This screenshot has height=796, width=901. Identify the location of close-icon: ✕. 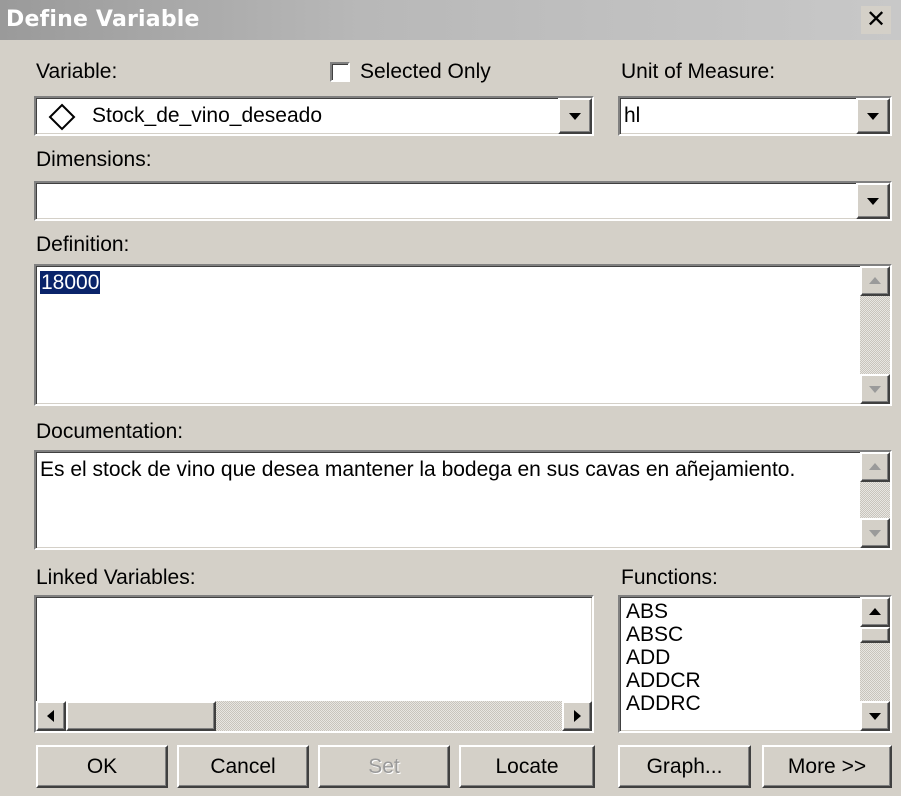
(876, 19).